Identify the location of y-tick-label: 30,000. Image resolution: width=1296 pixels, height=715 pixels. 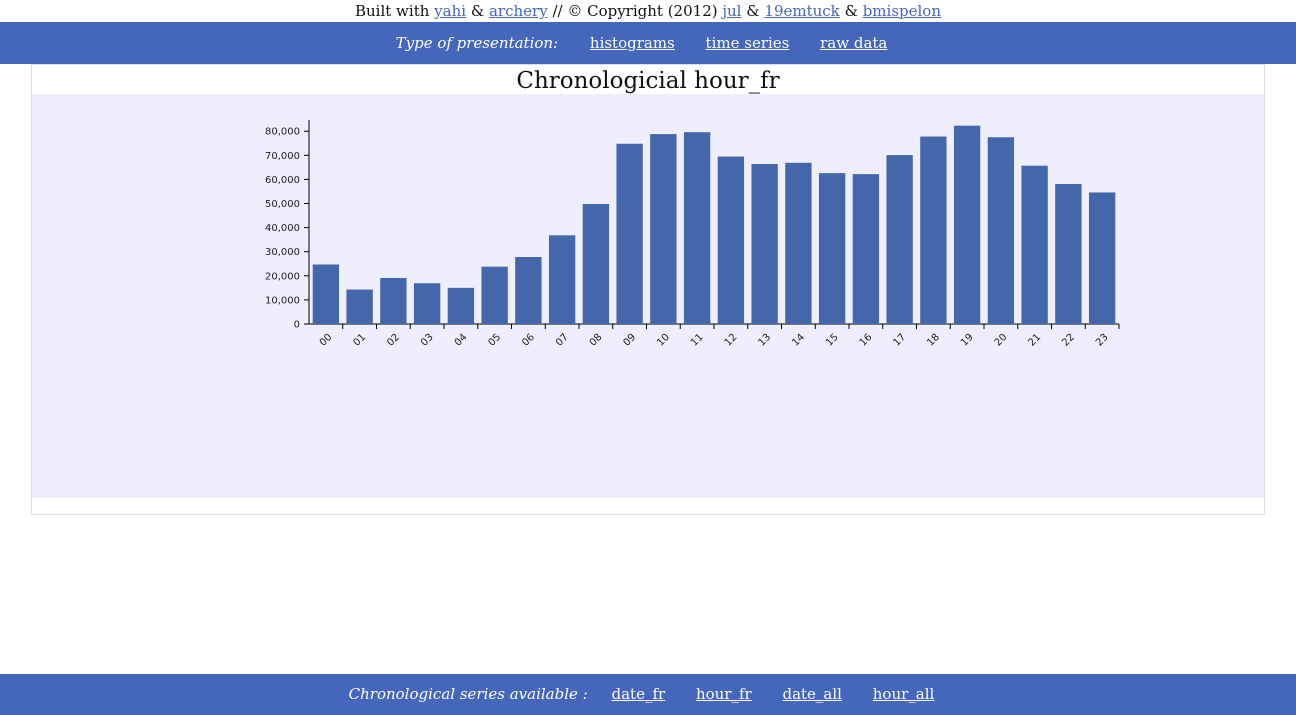
(282, 252).